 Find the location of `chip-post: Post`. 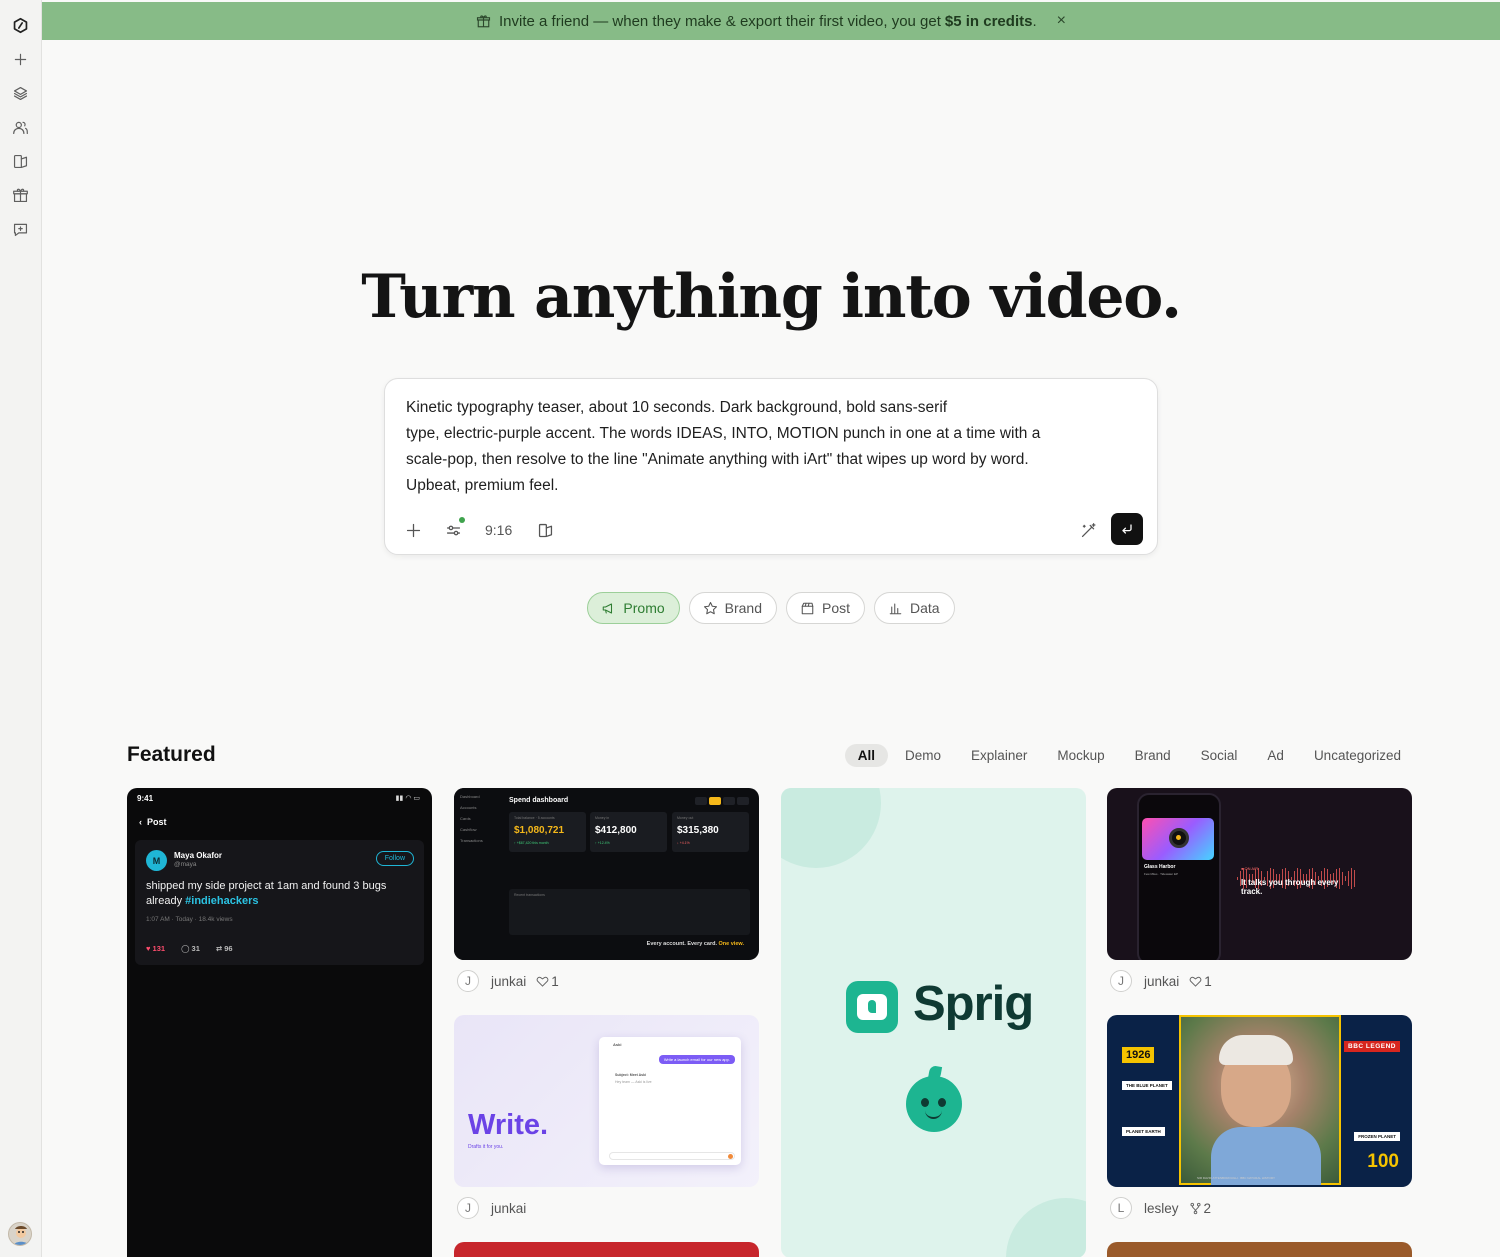

chip-post: Post is located at coordinates (826, 608).